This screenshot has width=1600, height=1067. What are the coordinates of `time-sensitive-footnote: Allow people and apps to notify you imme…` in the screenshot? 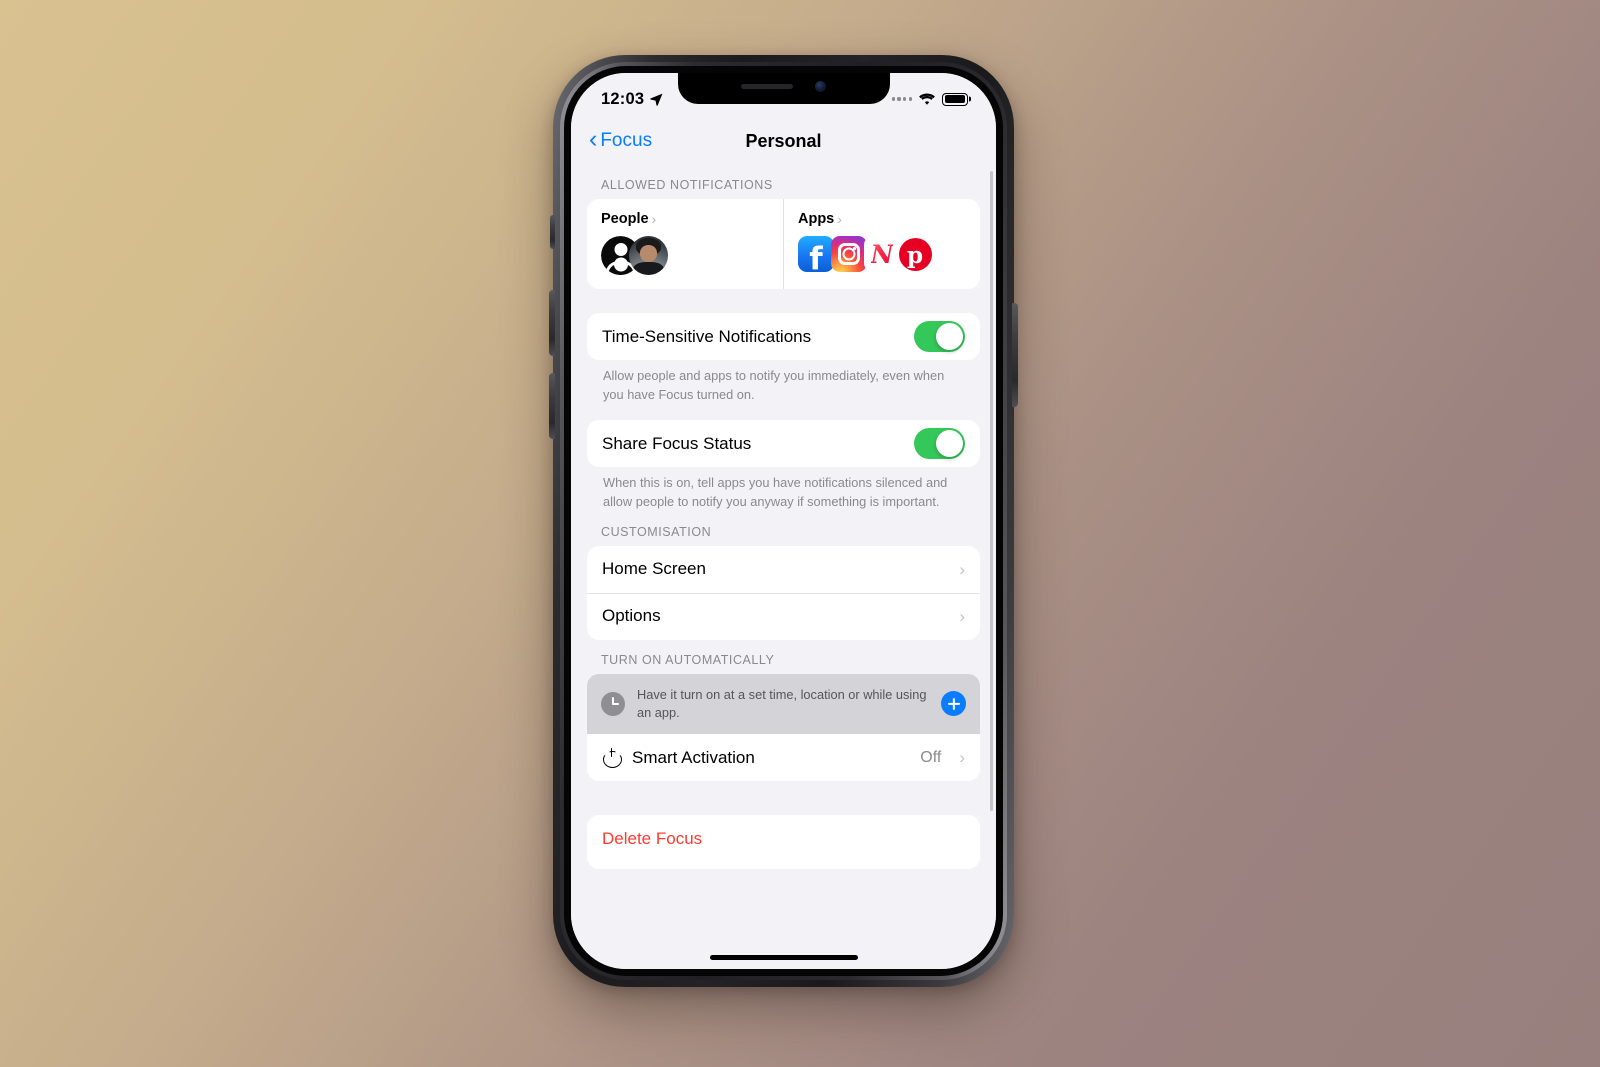 It's located at (774, 385).